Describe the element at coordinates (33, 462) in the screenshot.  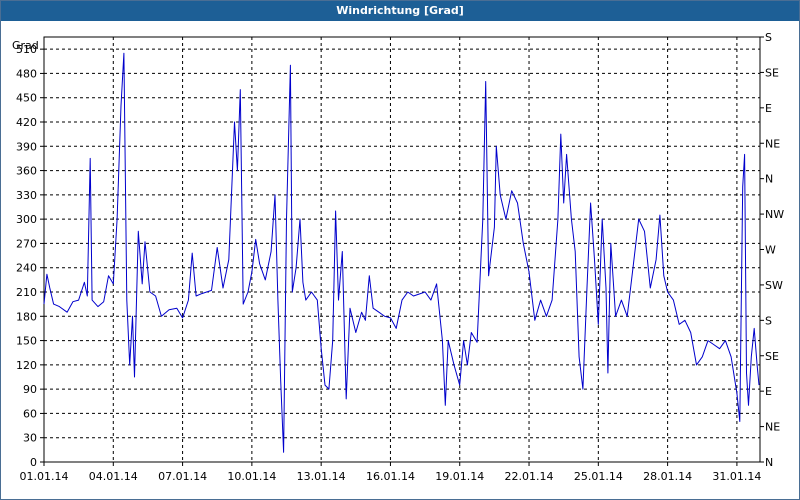
I see `y-tick-label: 0` at that location.